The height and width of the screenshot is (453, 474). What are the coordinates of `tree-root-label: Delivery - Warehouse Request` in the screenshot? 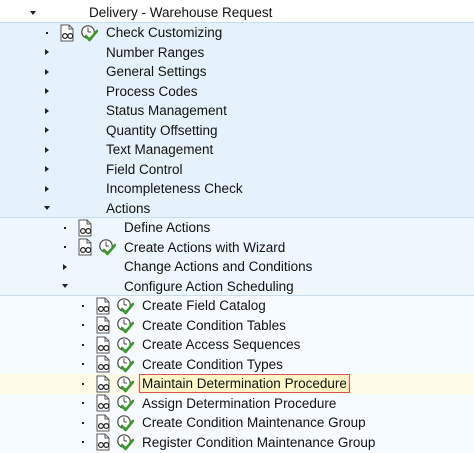 It's located at (181, 13).